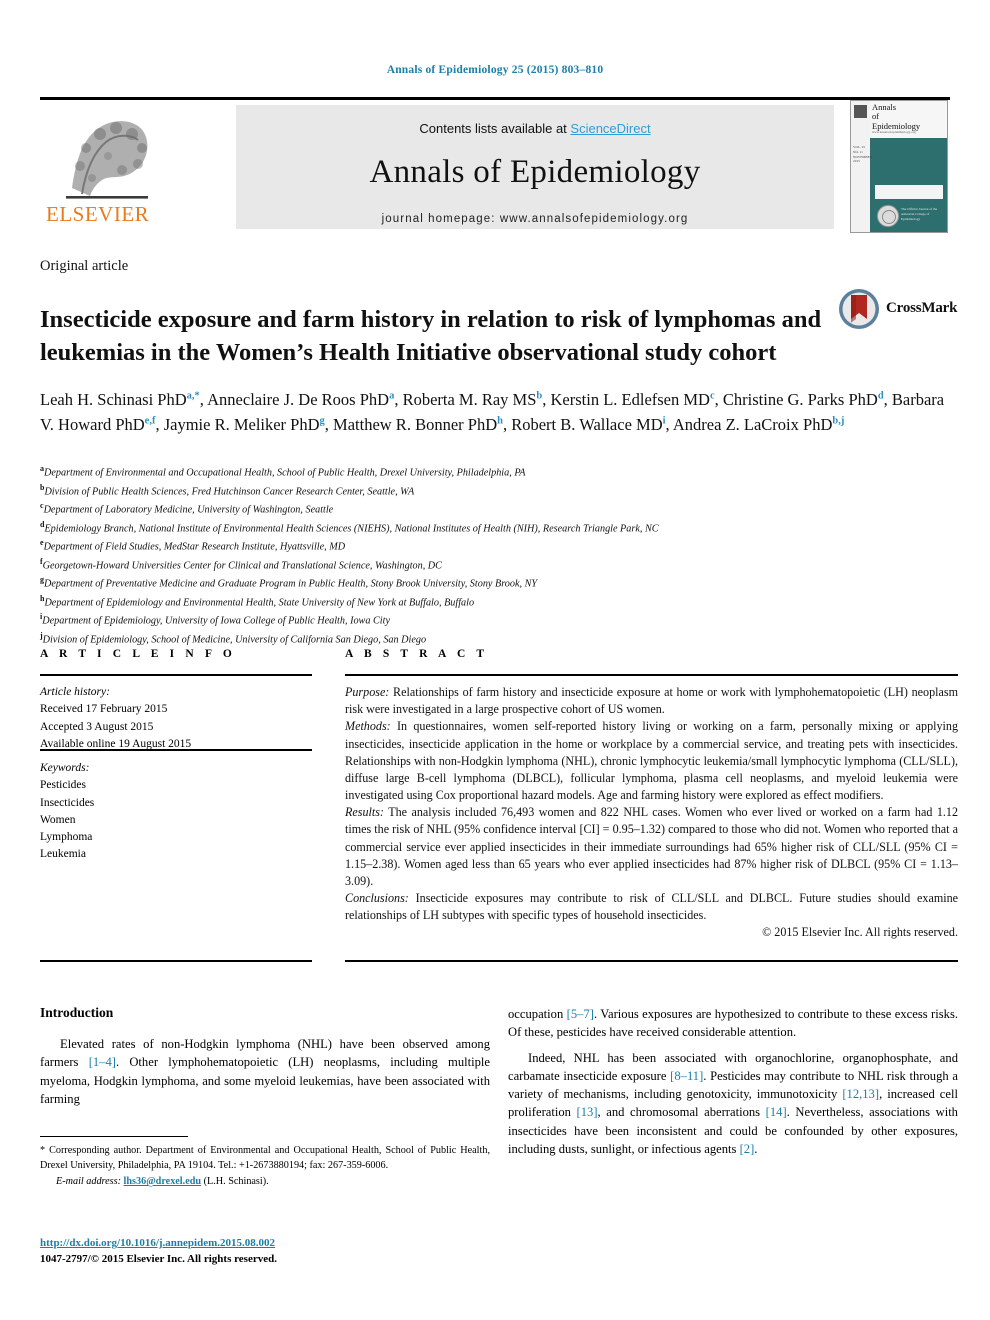 This screenshot has width=990, height=1320. Describe the element at coordinates (391, 396) in the screenshot. I see `author-affiliation-mark: a` at that location.